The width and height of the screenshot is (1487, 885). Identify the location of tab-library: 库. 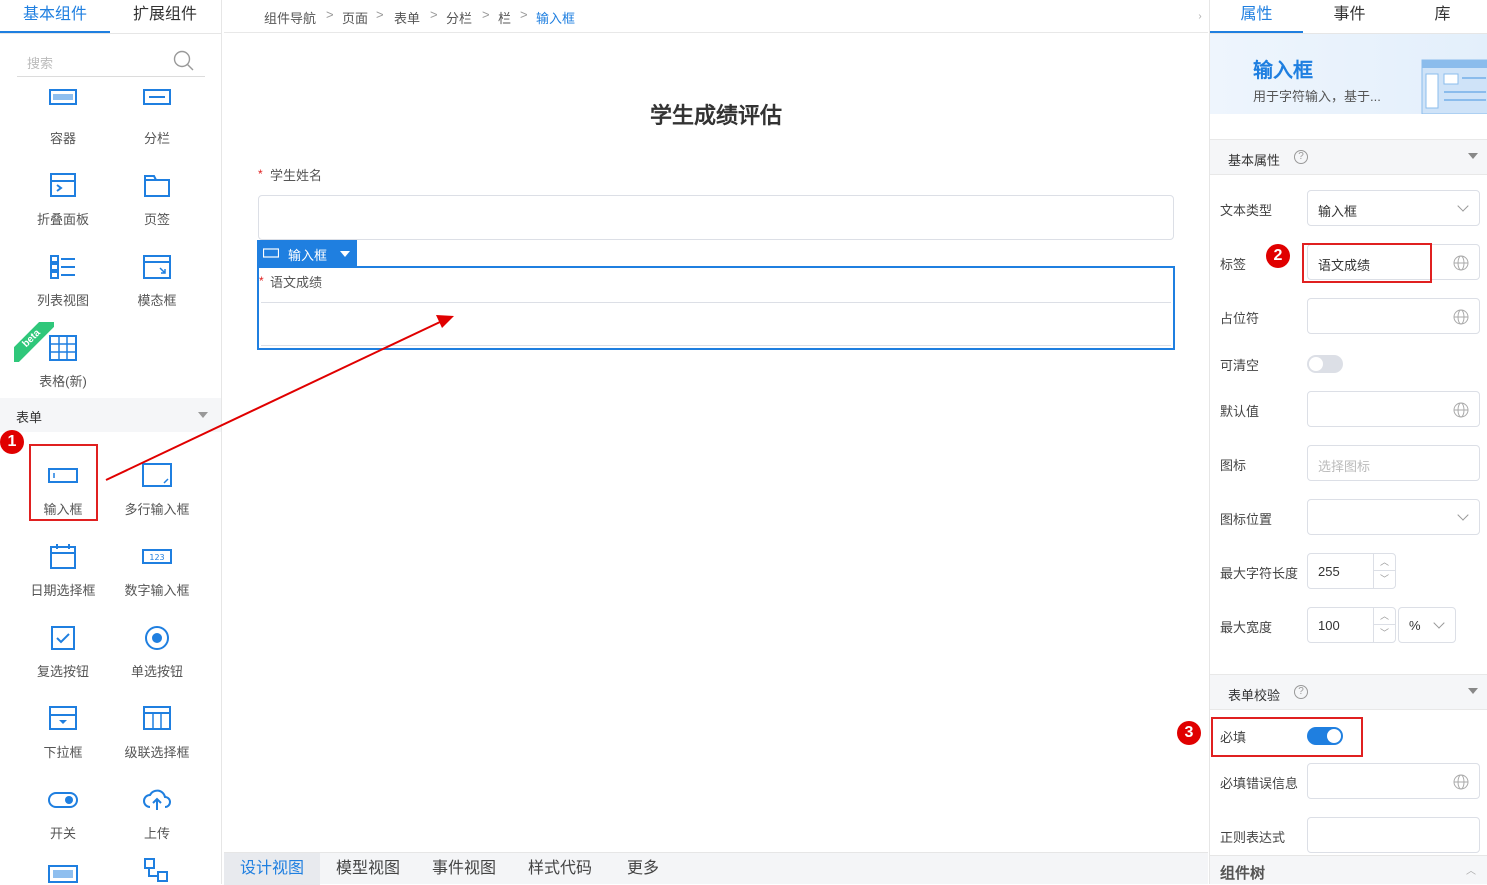
(1441, 16).